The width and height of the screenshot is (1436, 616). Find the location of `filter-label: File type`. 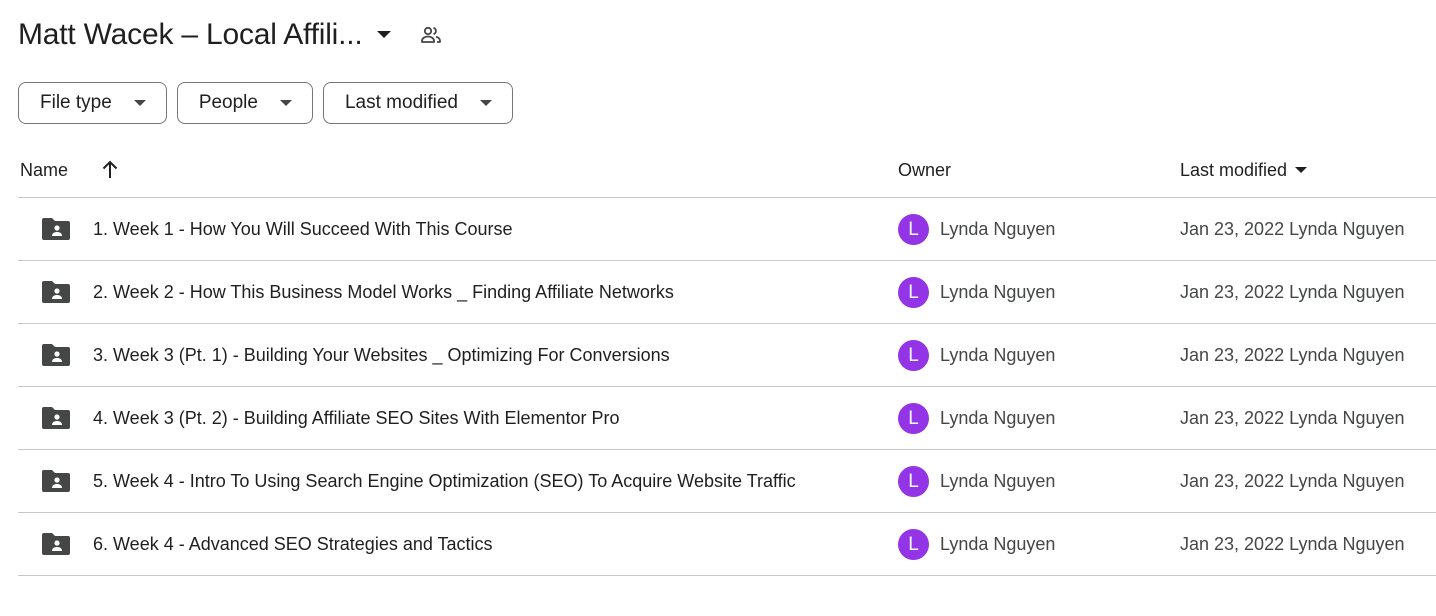

filter-label: File type is located at coordinates (76, 102).